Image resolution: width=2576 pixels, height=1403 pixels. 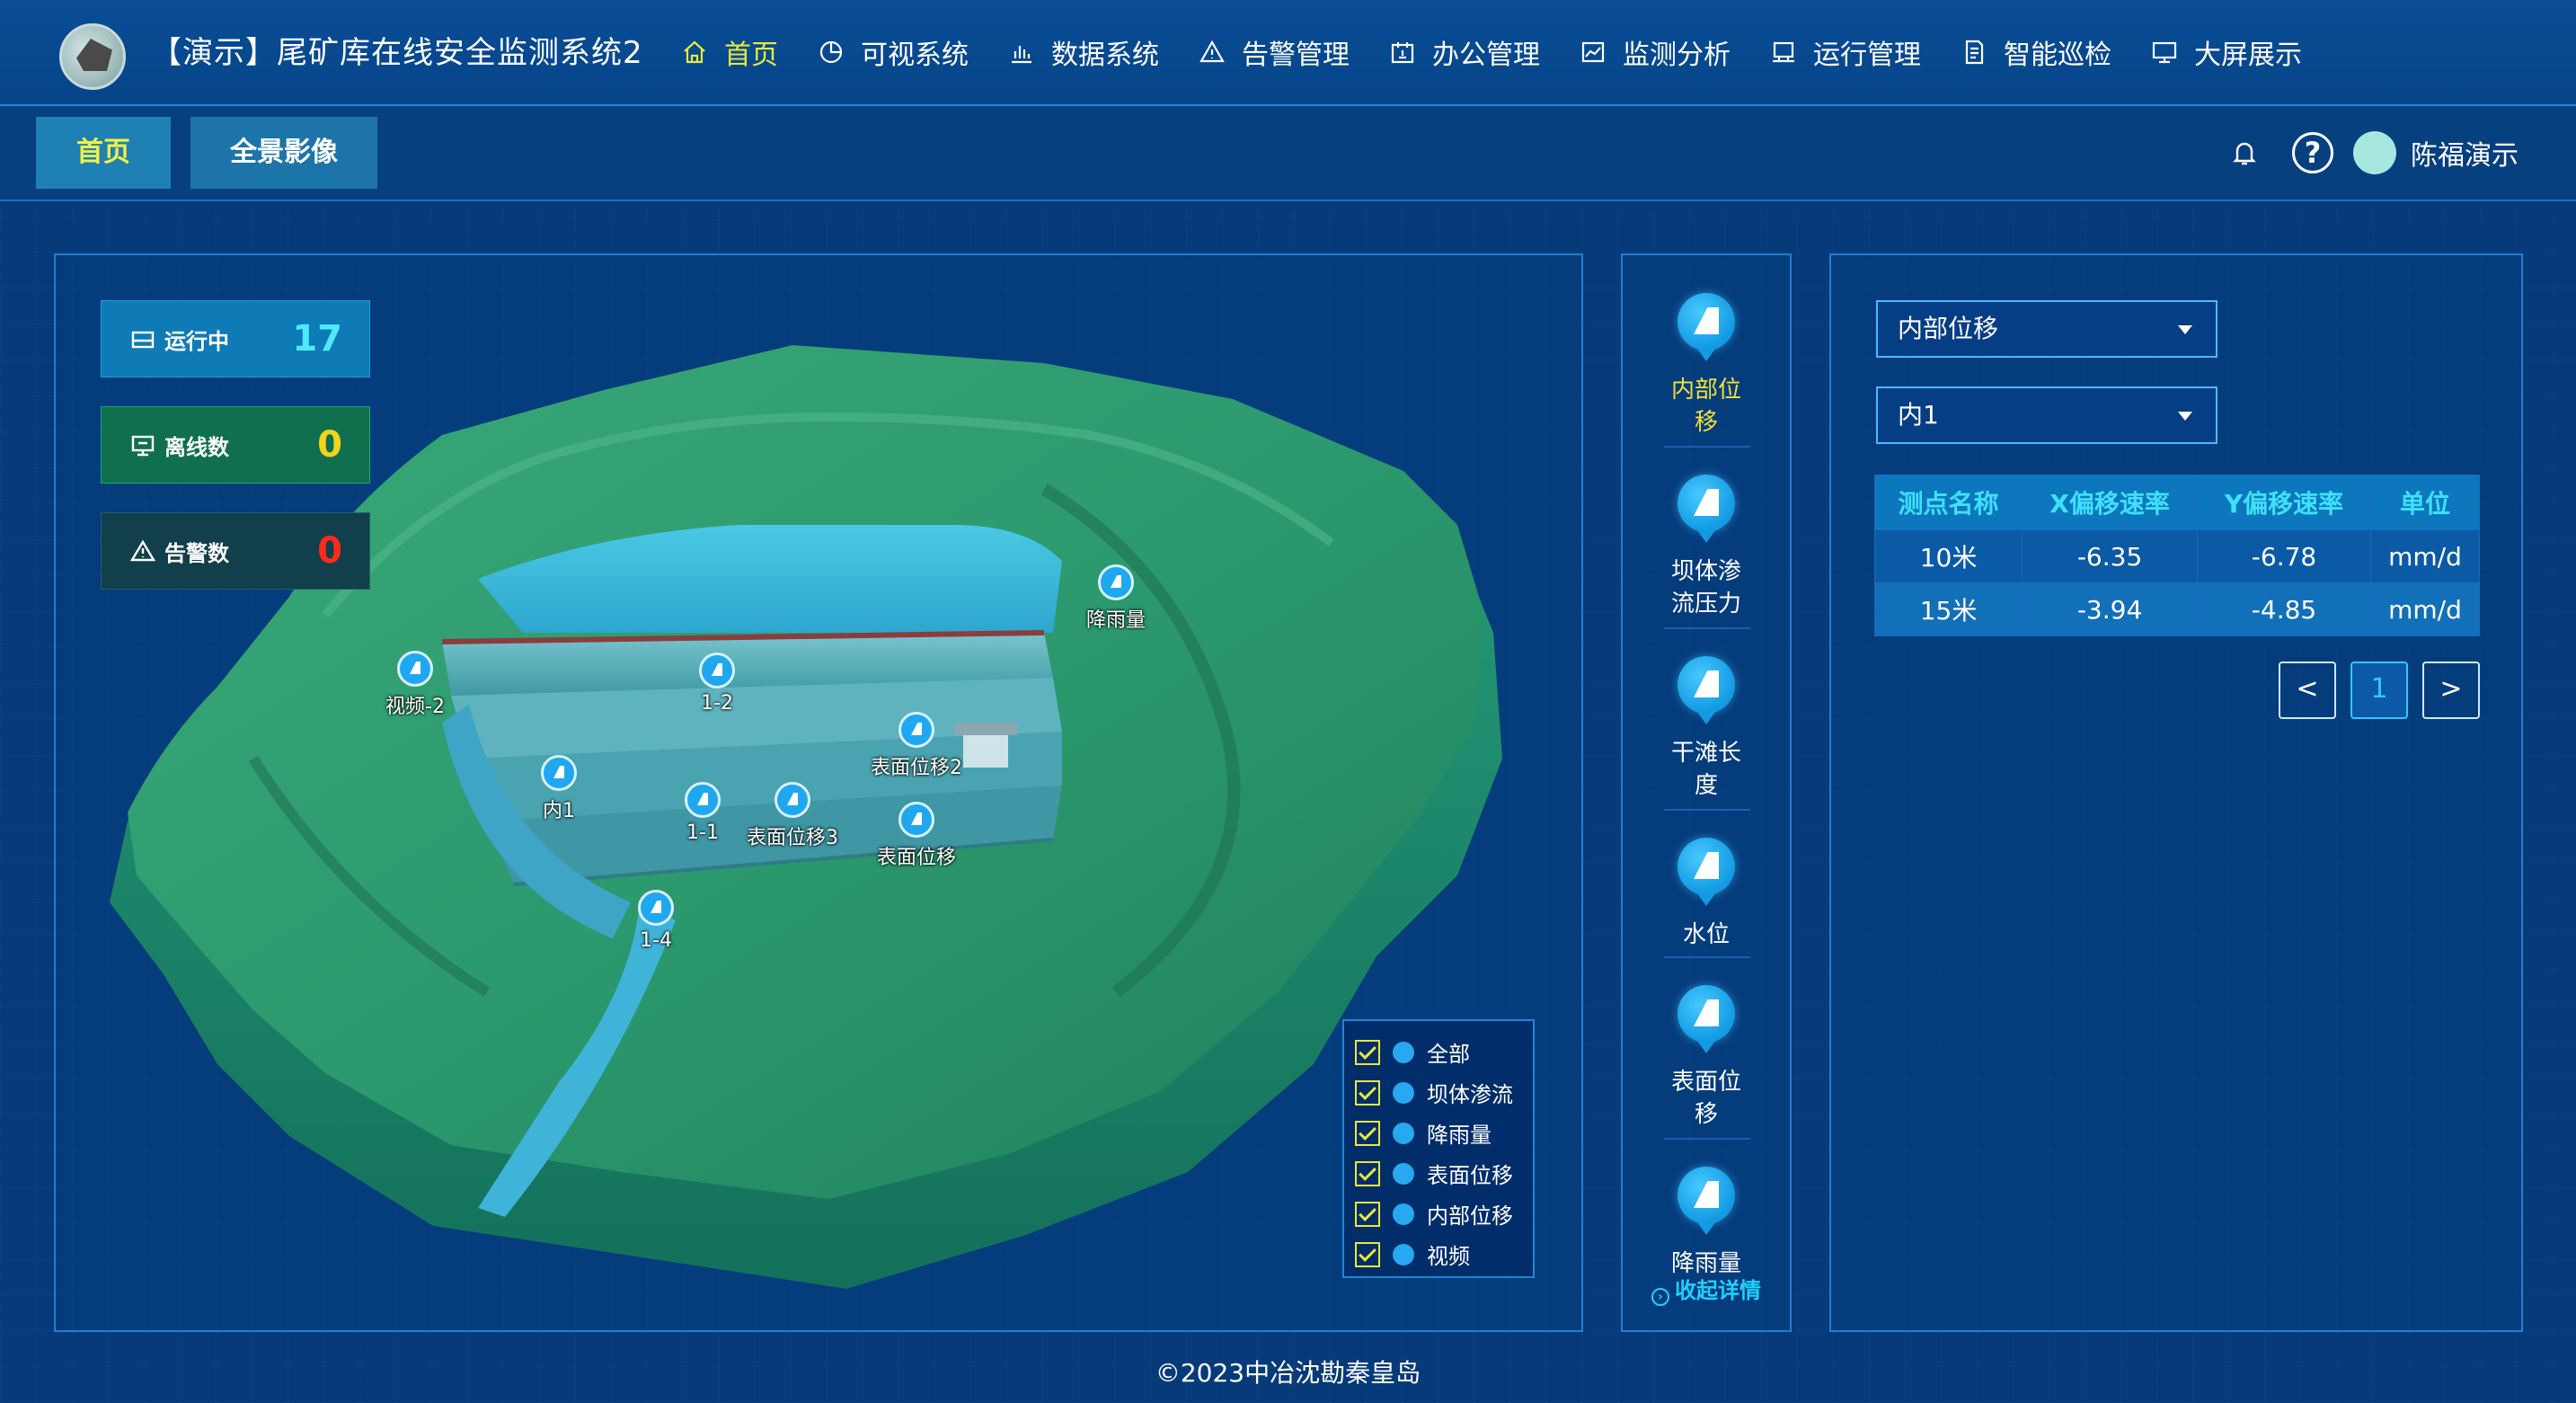 I want to click on monitor-type-list: 内部位移 坝体渗流压力 干滩长度 水位 表面位移 降雨量 › 收起详情, so click(x=1706, y=792).